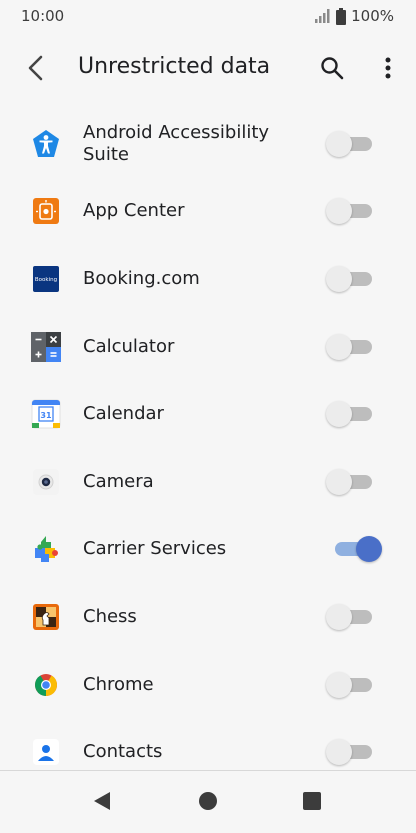 Image resolution: width=416 pixels, height=833 pixels. I want to click on app-label: Calendar, so click(123, 414).